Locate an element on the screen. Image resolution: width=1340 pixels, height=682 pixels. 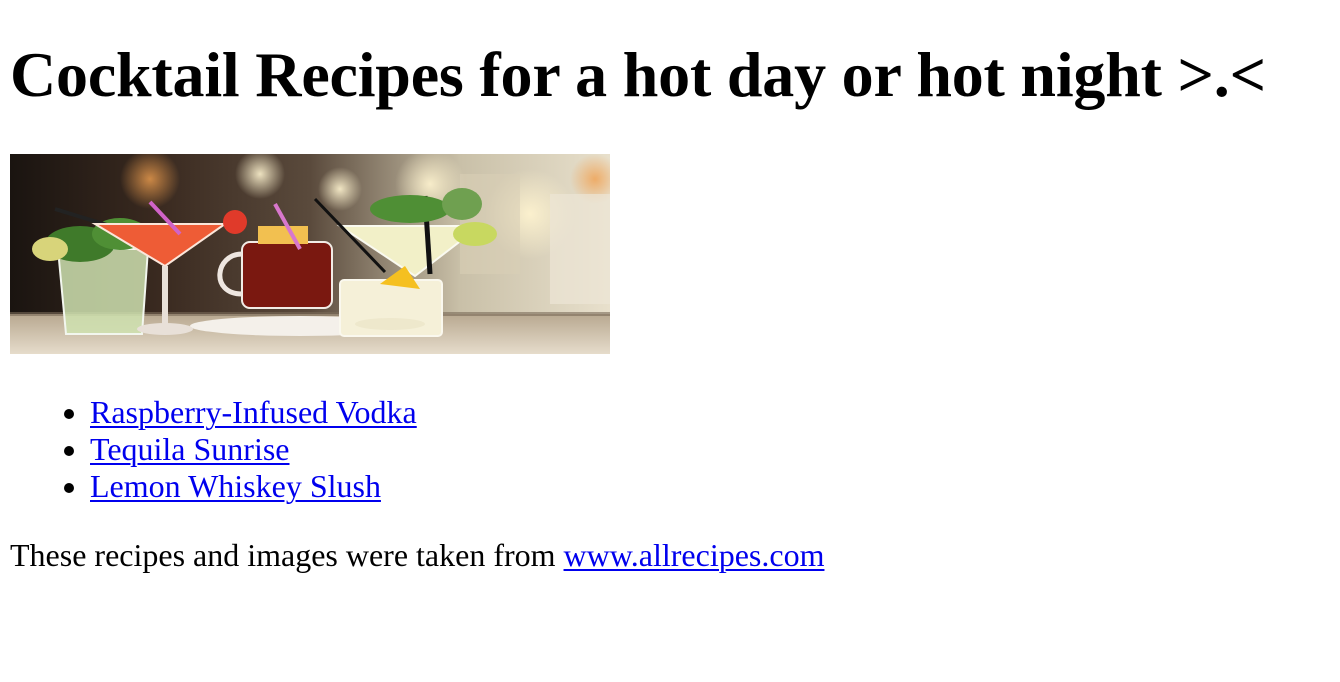
list-item: Raspberry-Infused Vodka is located at coordinates (253, 412).